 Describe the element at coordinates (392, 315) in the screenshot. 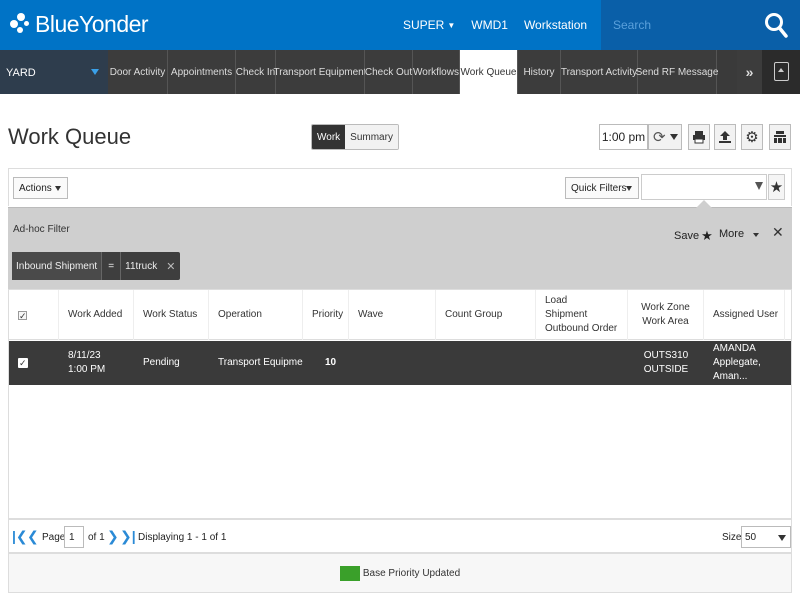

I see `column-header: Wave` at that location.